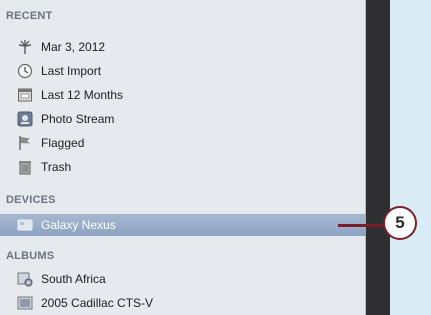 The width and height of the screenshot is (431, 315). What do you see at coordinates (30, 256) in the screenshot?
I see `section-header-albums: ALBUMS` at bounding box center [30, 256].